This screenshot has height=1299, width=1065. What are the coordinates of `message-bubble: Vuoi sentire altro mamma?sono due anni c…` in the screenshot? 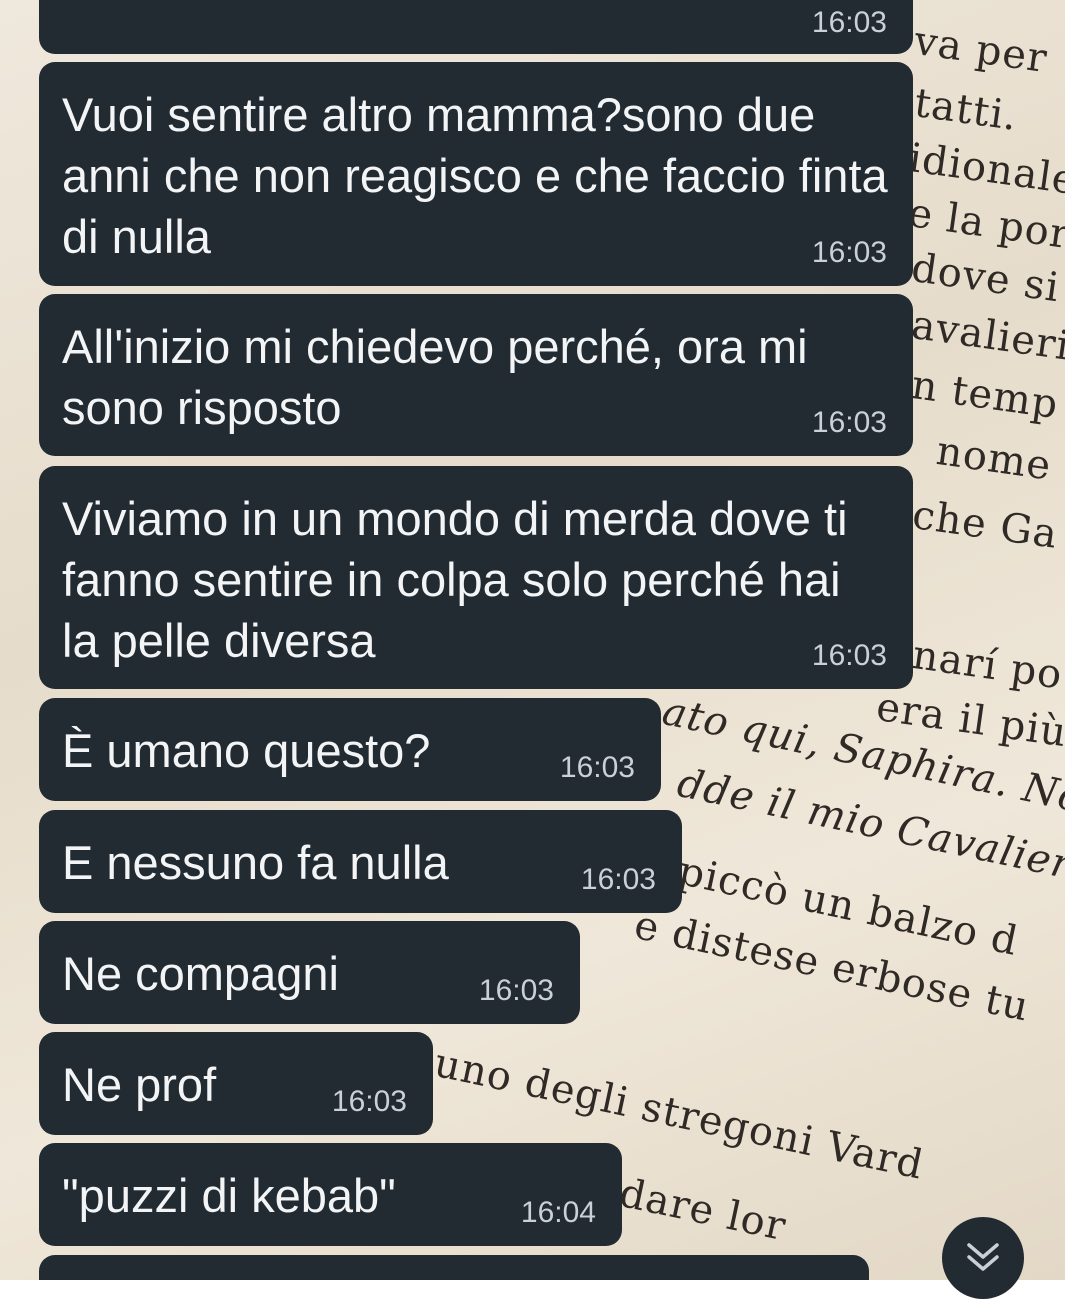 It's located at (476, 174).